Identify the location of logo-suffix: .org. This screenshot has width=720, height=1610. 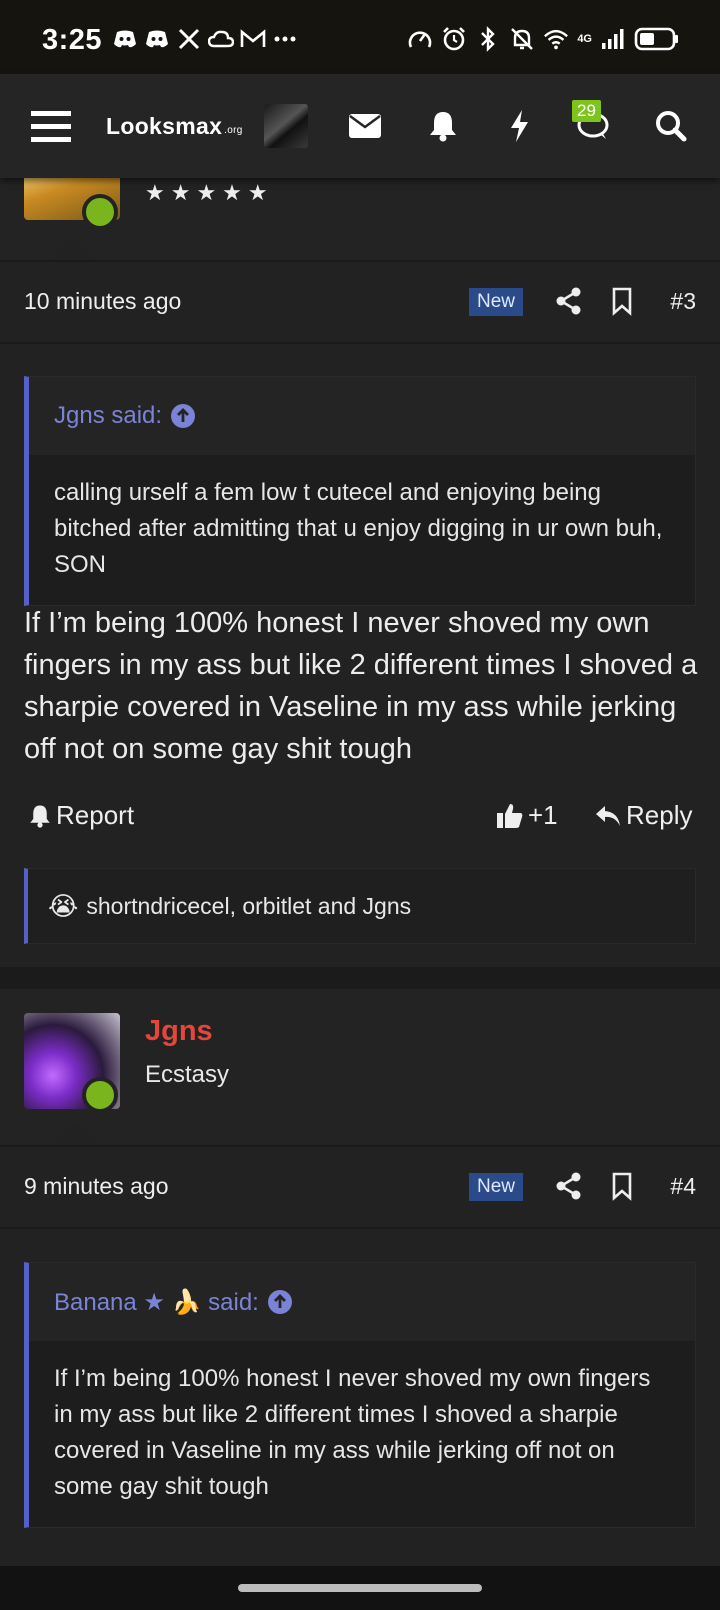
(233, 130).